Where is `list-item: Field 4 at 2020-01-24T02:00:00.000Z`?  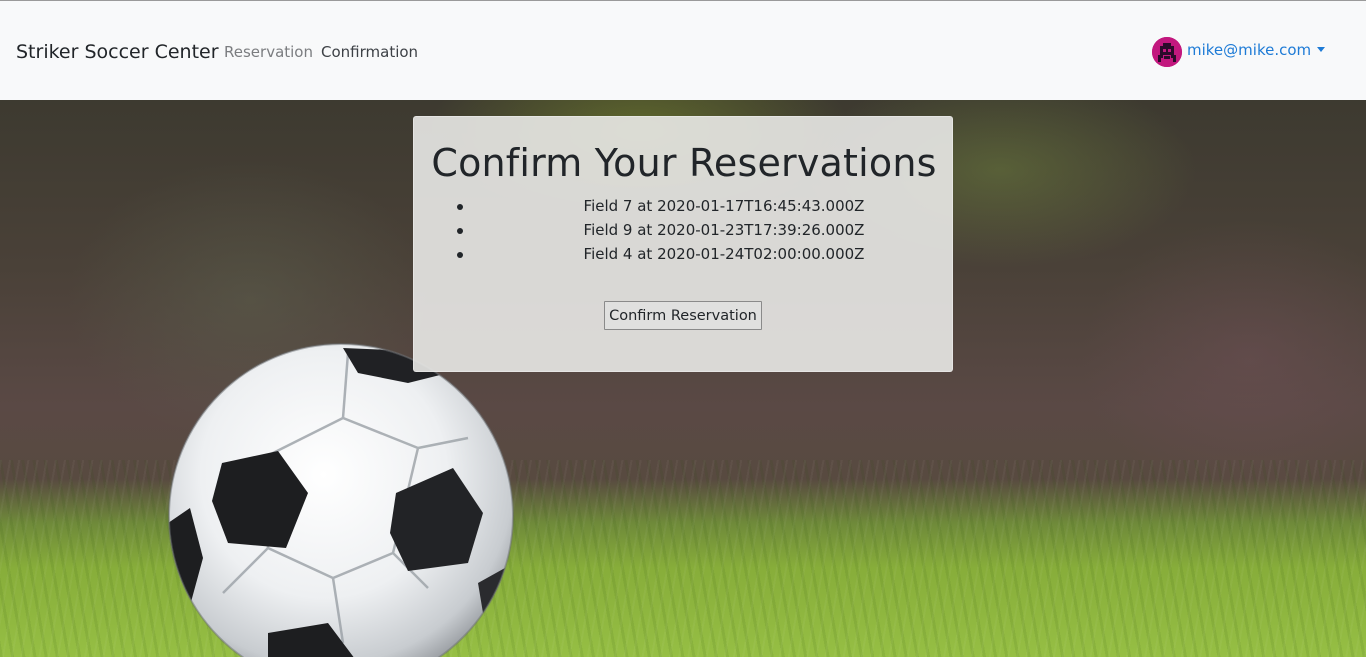
list-item: Field 4 at 2020-01-24T02:00:00.000Z is located at coordinates (684, 257).